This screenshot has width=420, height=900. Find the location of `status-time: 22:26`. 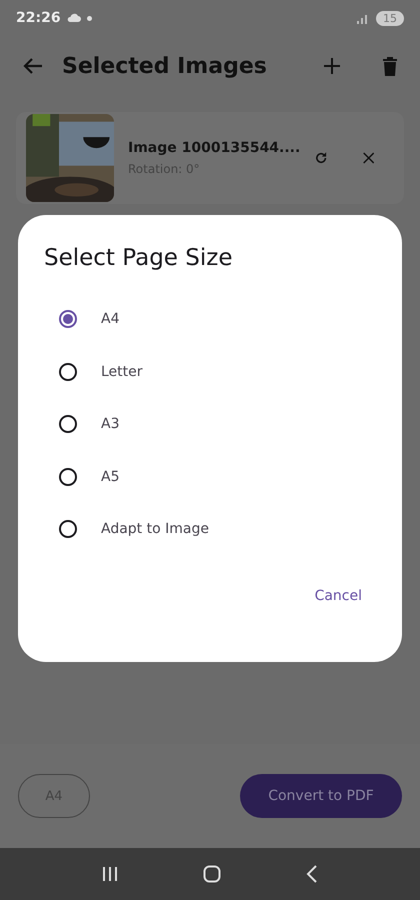

status-time: 22:26 is located at coordinates (38, 18).